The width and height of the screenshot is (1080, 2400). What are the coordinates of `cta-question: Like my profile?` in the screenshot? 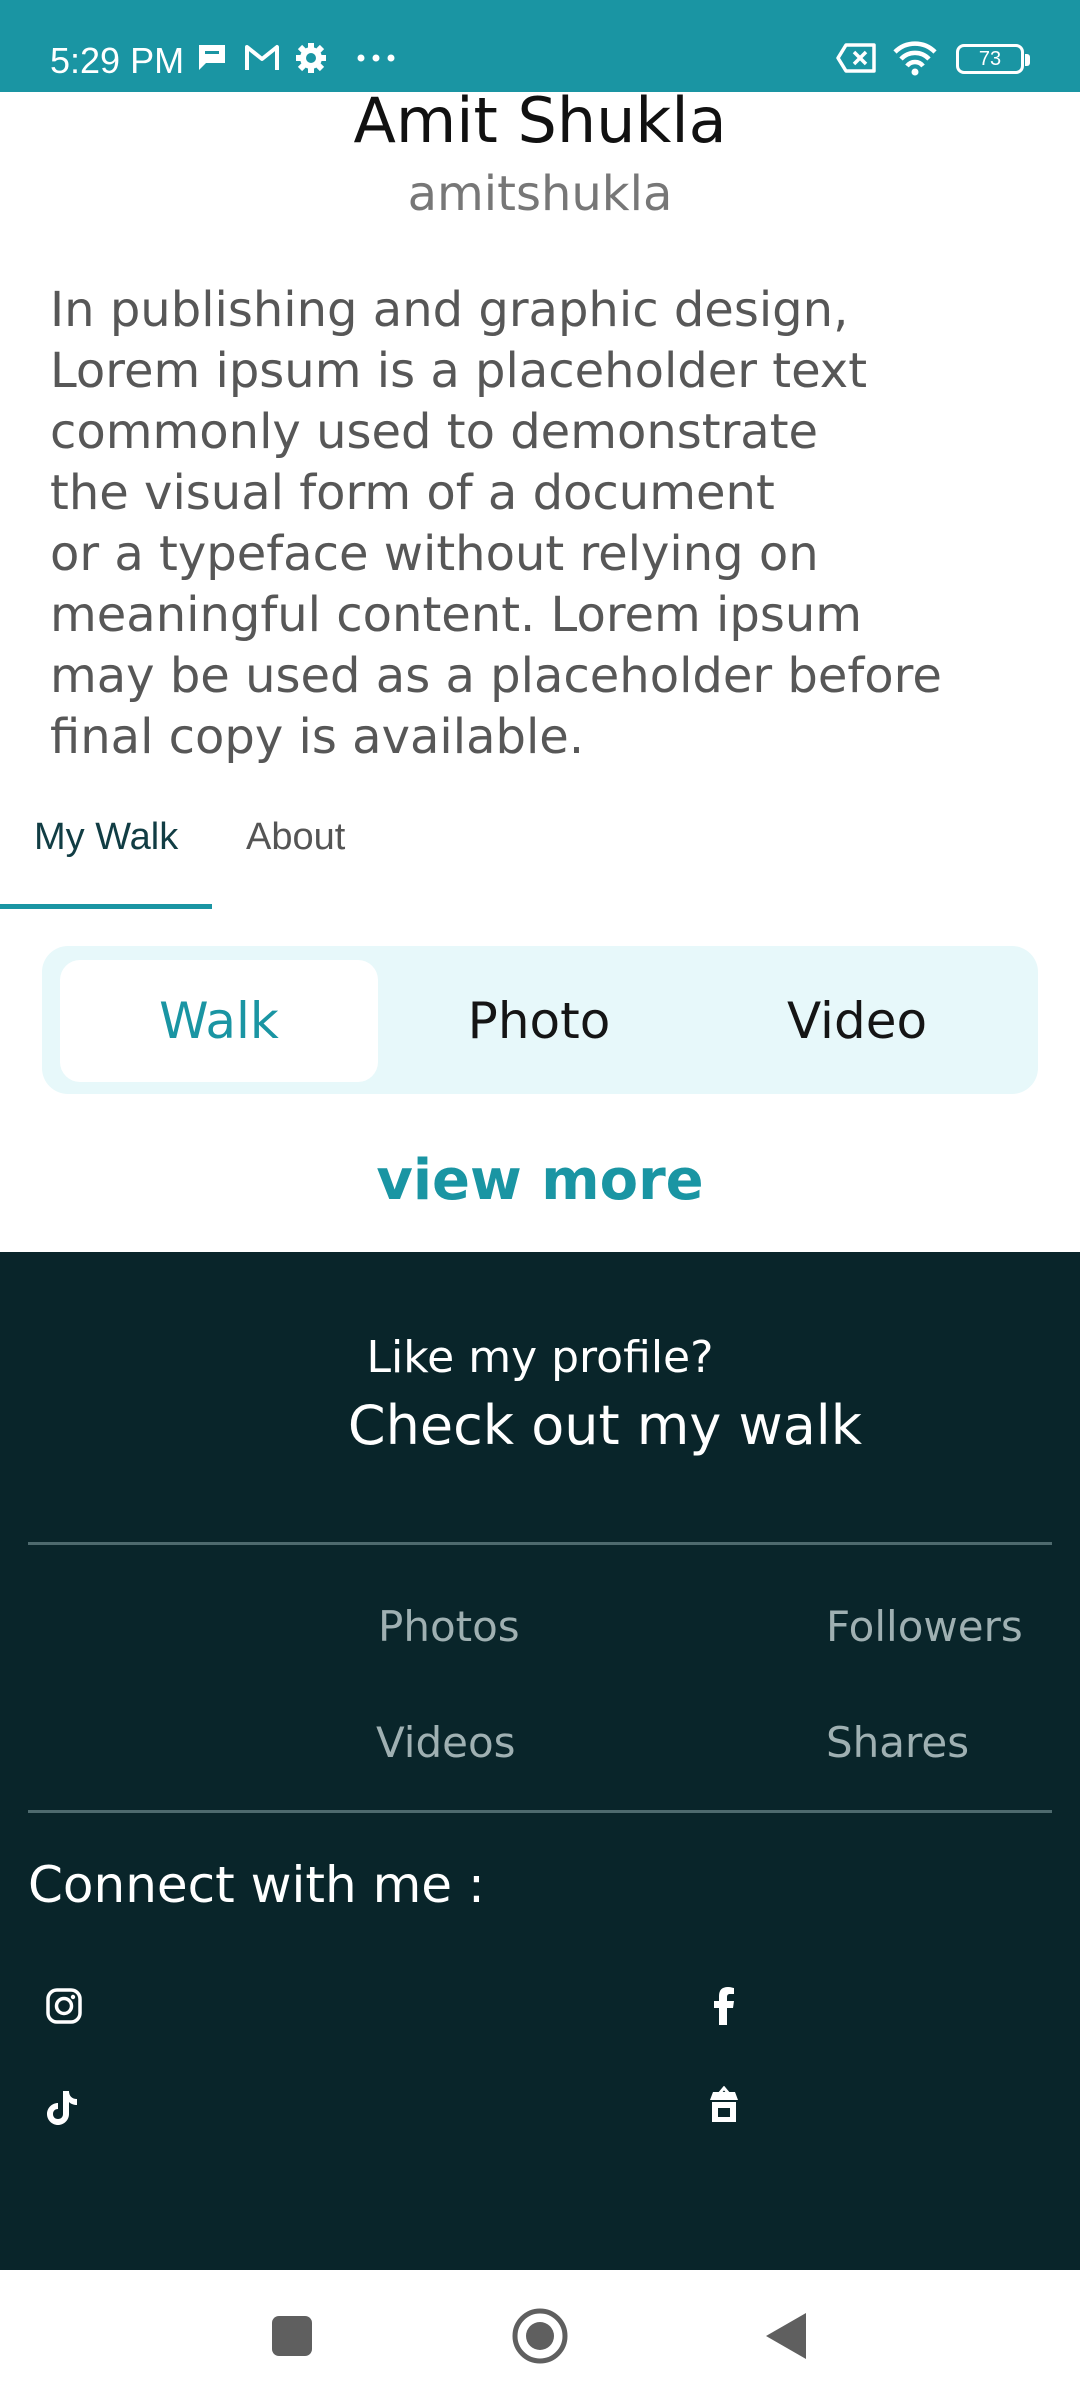 It's located at (540, 1357).